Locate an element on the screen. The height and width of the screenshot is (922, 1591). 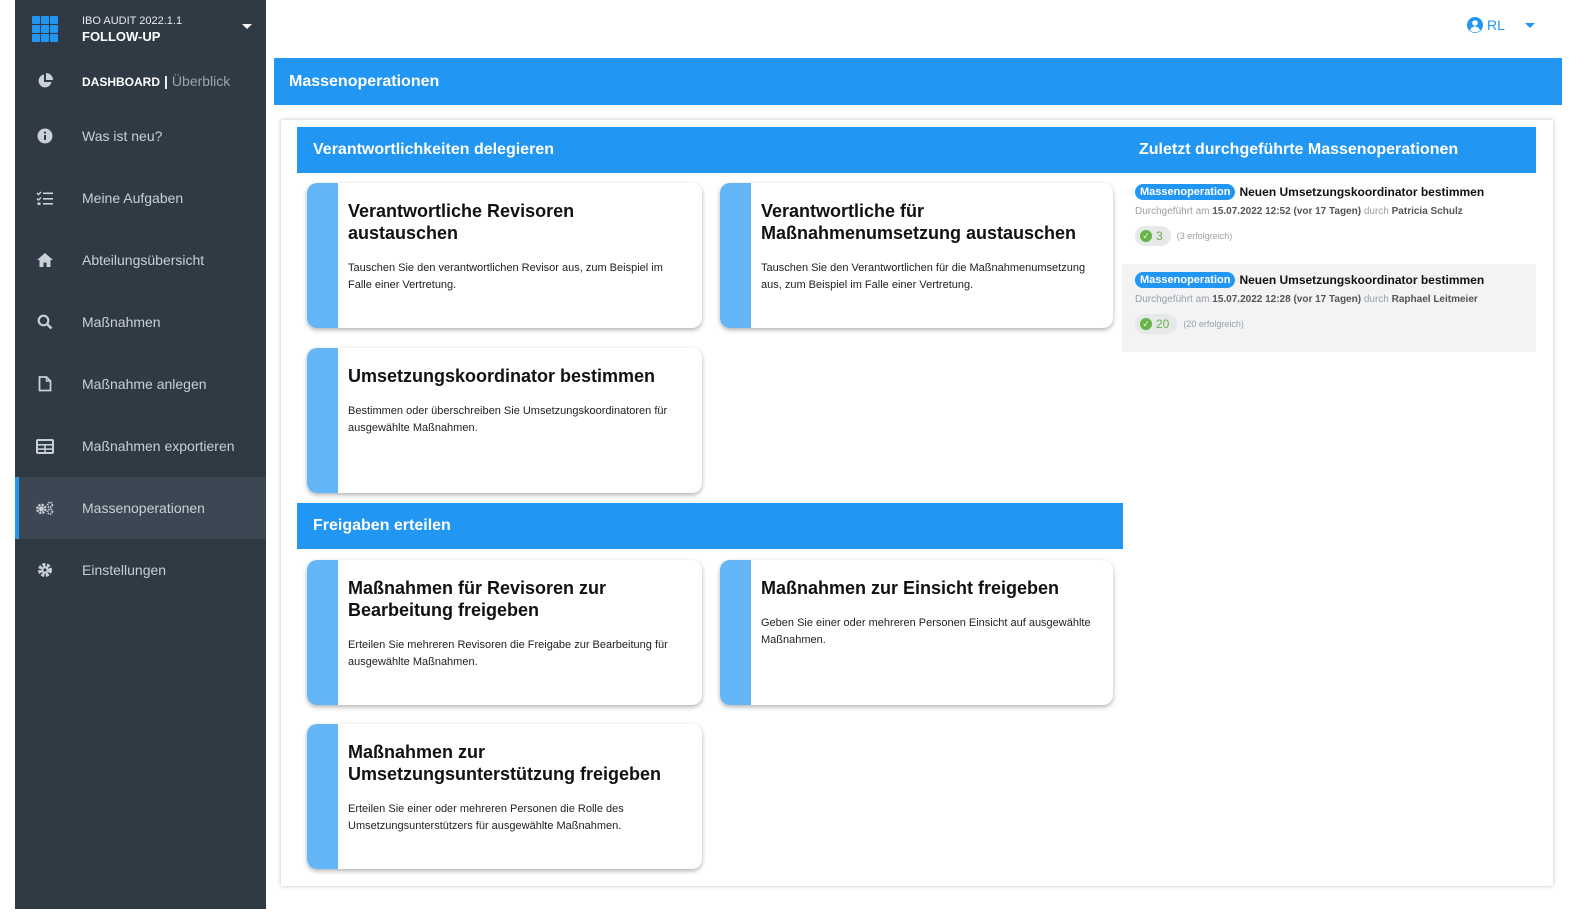
success-summary: (20 erfolgreich) is located at coordinates (1213, 324).